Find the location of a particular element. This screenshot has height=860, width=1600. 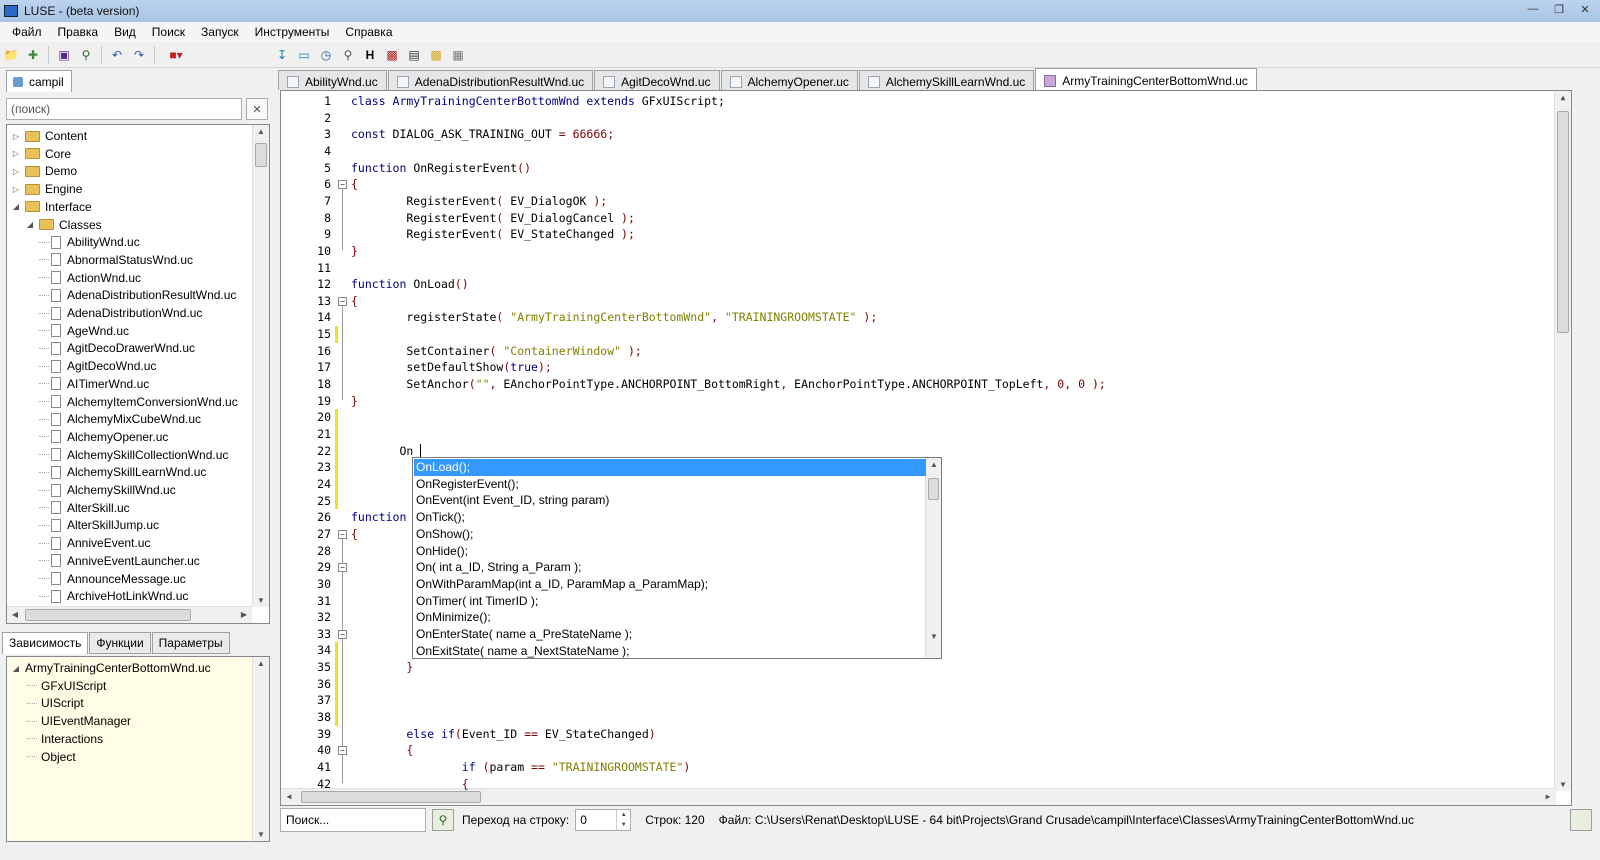

editor-tab: ArmyTrainingCenterBottomWnd.uc is located at coordinates (1146, 79).